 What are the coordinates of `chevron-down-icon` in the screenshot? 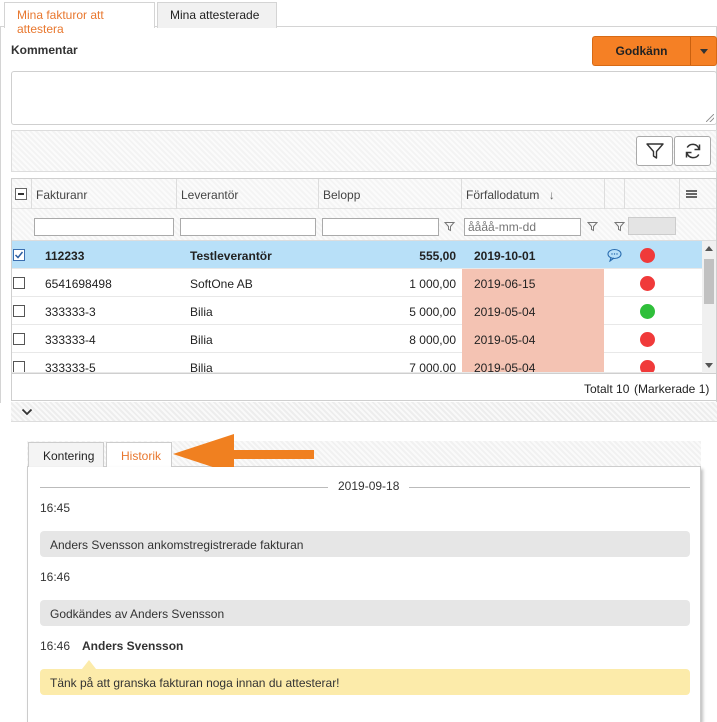 It's located at (27, 412).